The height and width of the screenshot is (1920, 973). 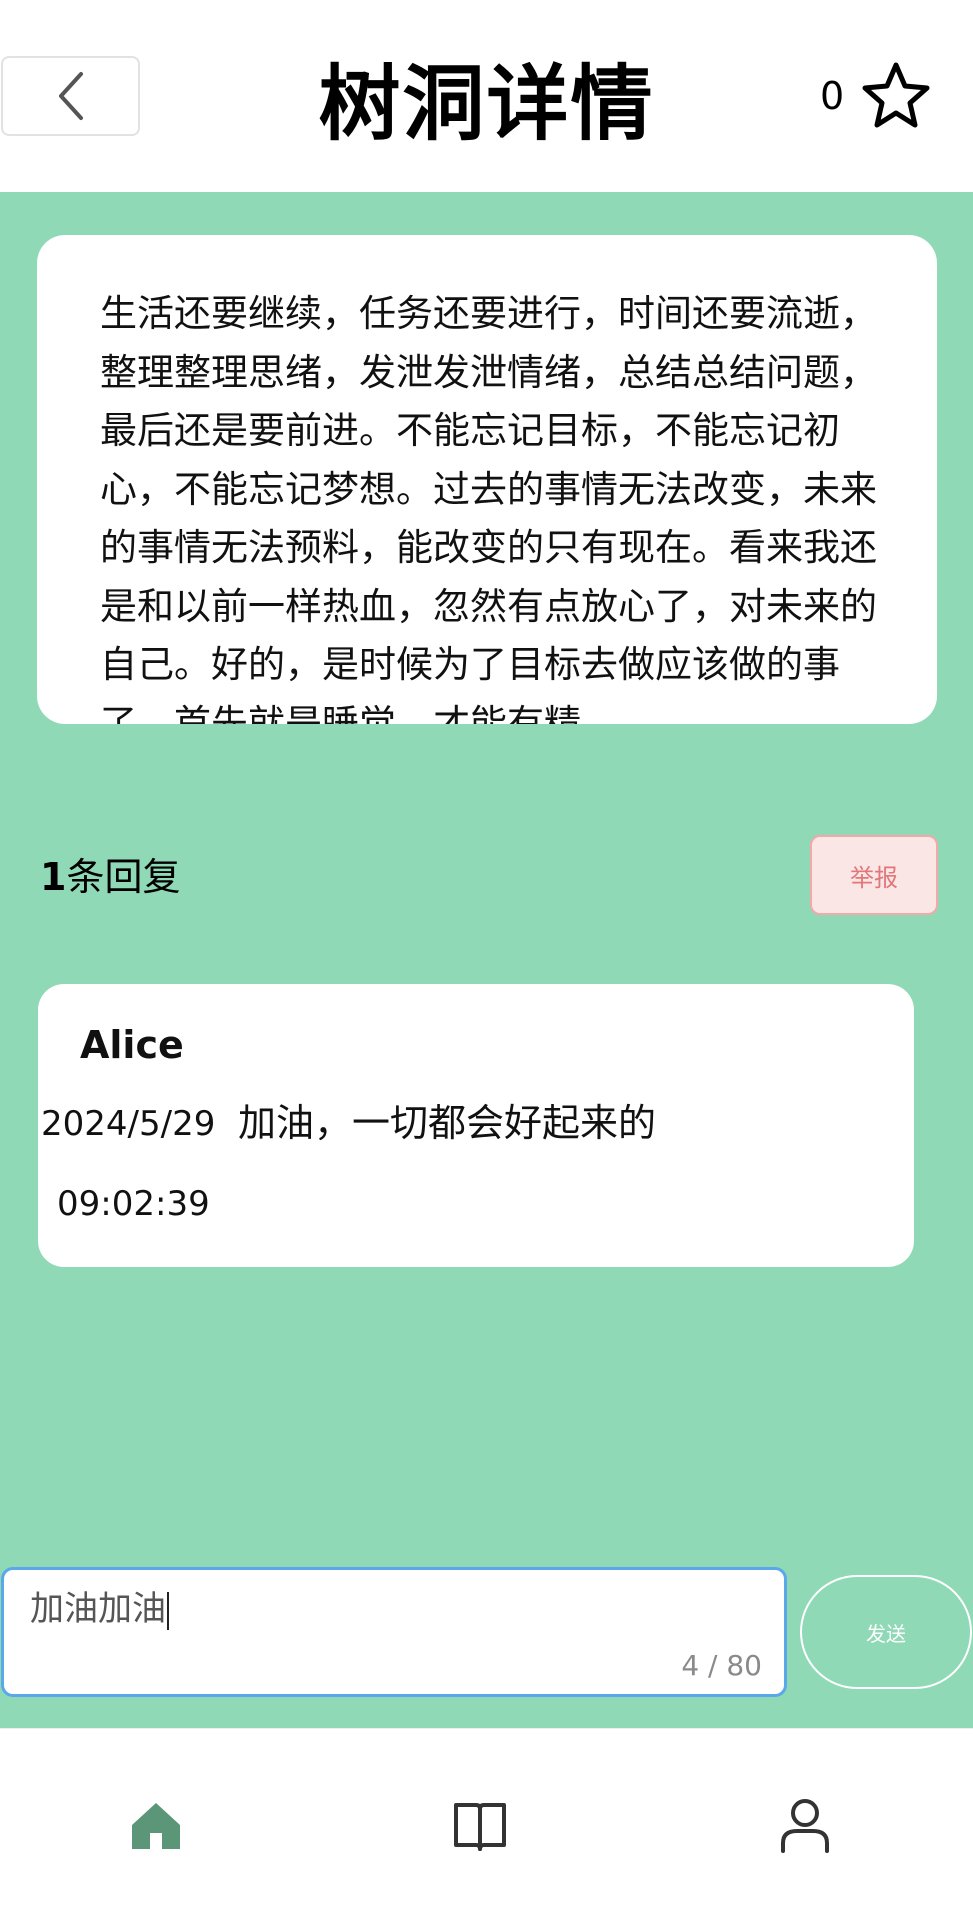 I want to click on reply-count-label: 条回复, so click(x=123, y=877).